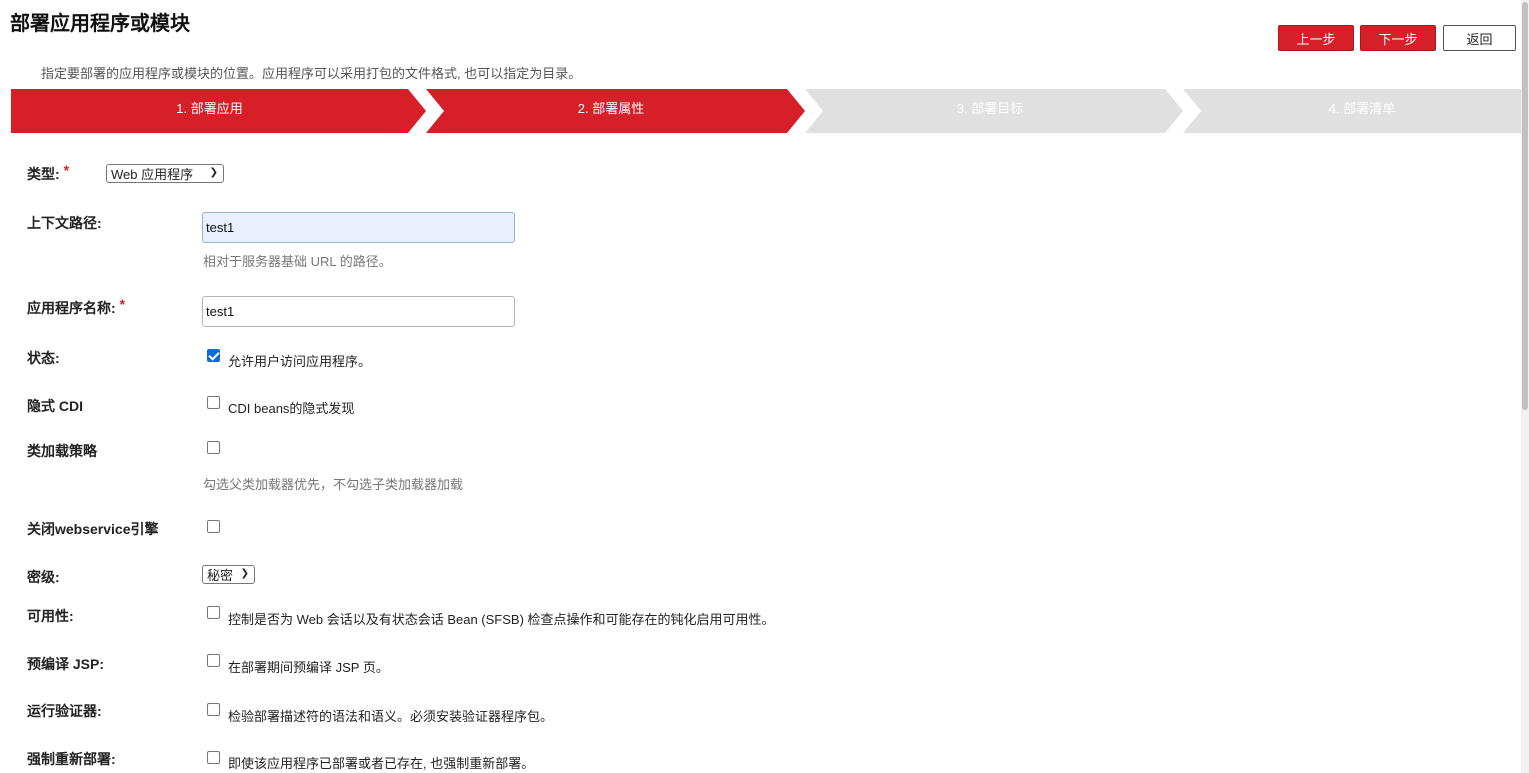 Image resolution: width=1529 pixels, height=773 pixels. Describe the element at coordinates (220, 575) in the screenshot. I see `security-select-value: 秘密` at that location.